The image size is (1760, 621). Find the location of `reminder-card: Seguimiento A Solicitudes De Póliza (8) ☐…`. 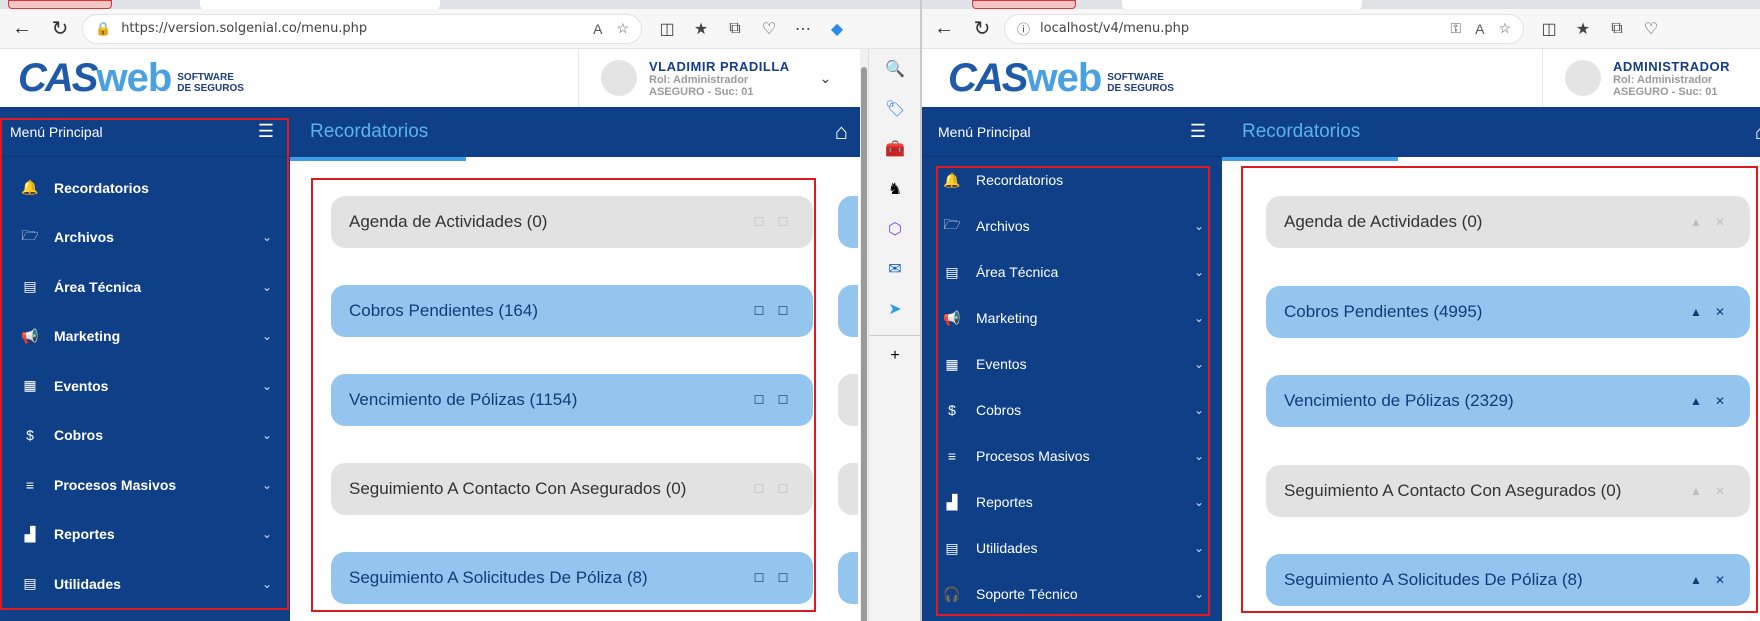

reminder-card: Seguimiento A Solicitudes De Póliza (8) ☐… is located at coordinates (572, 578).